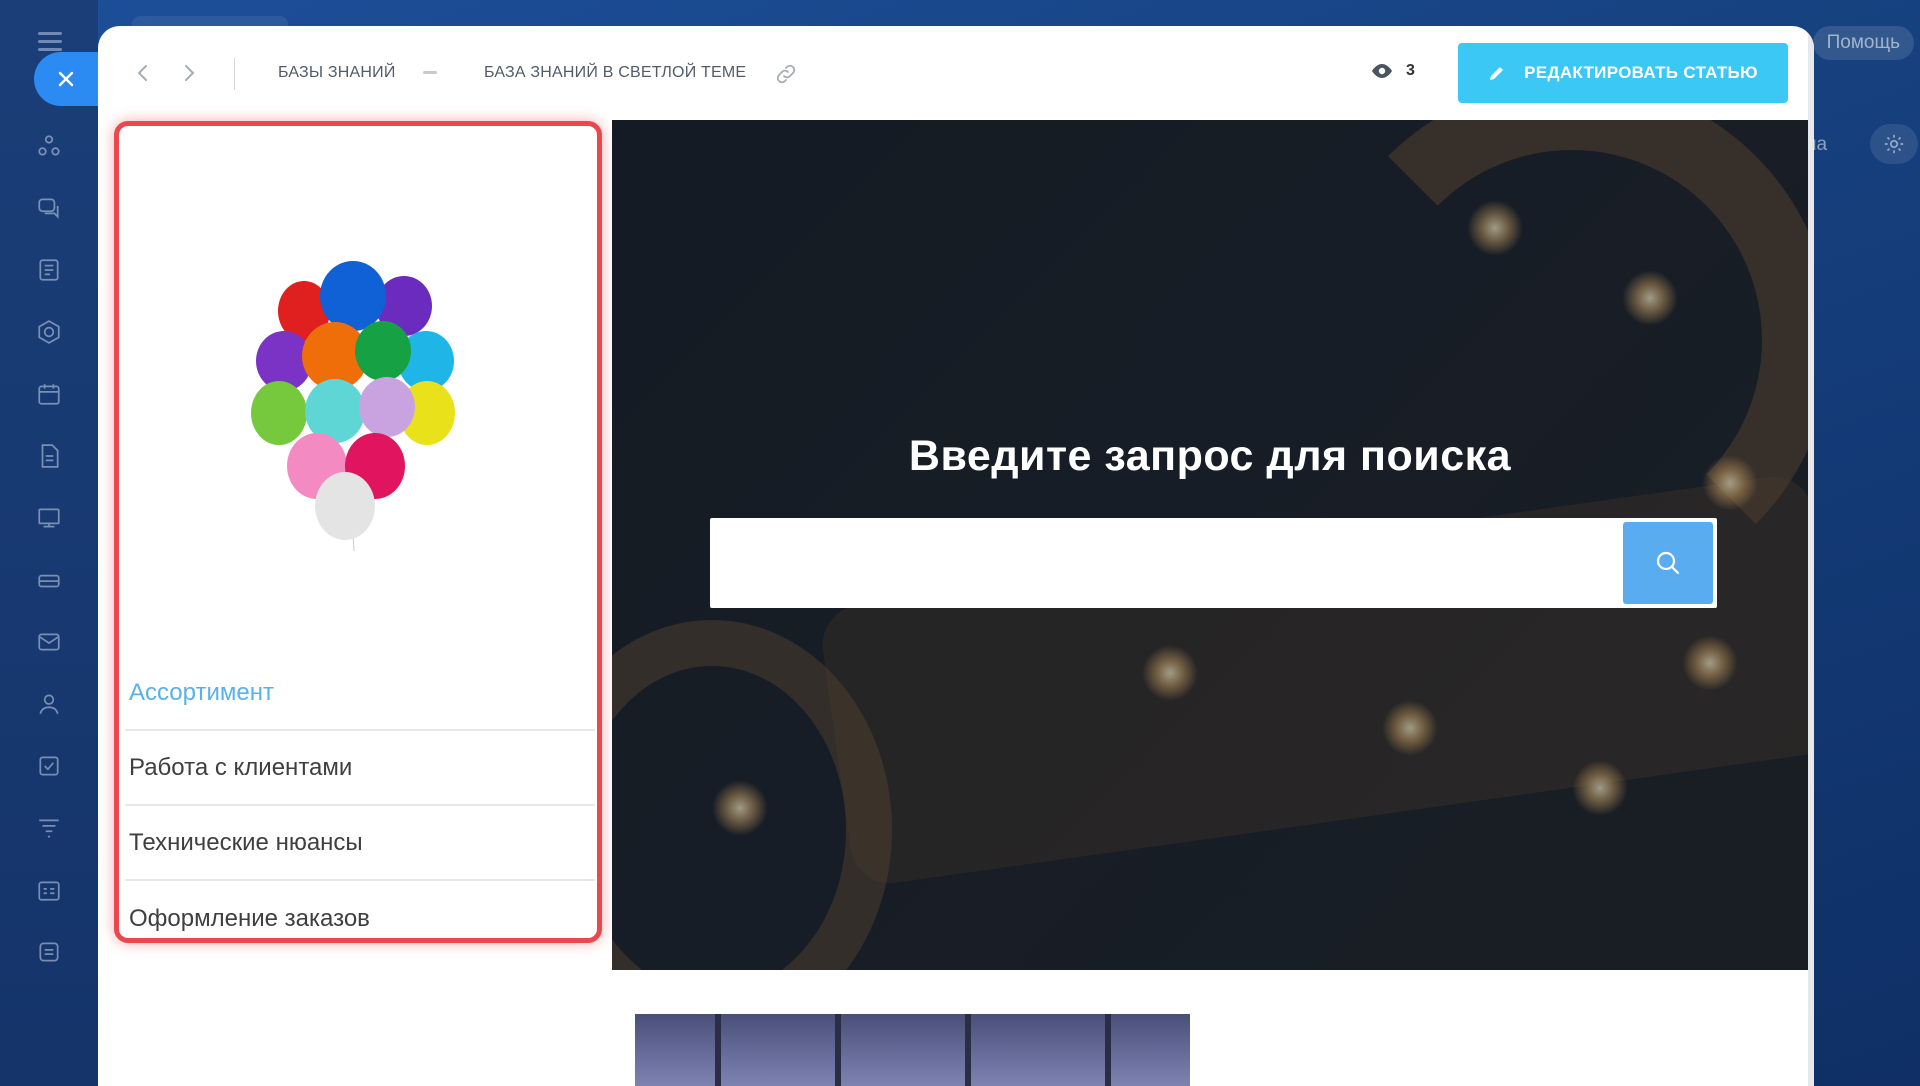 This screenshot has height=1086, width=1920. What do you see at coordinates (49, 332) in the screenshot?
I see `sites-icon` at bounding box center [49, 332].